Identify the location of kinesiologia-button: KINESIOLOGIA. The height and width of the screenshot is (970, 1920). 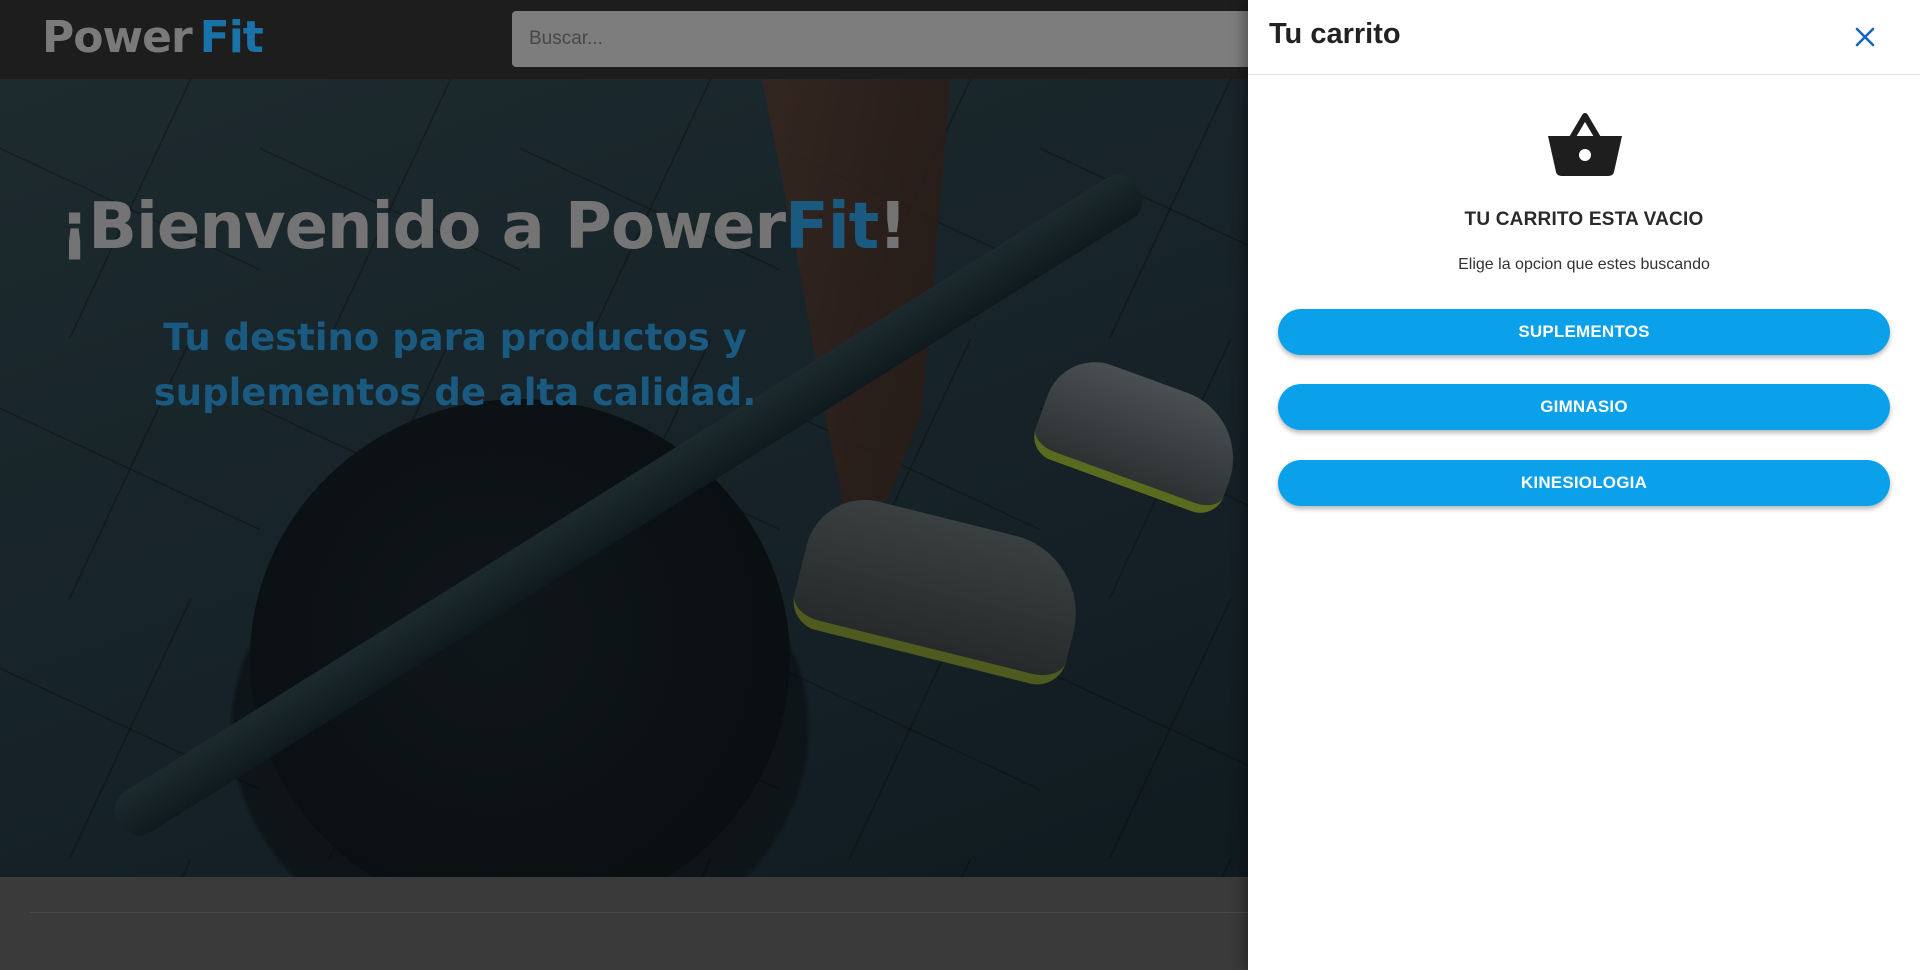
(1584, 483).